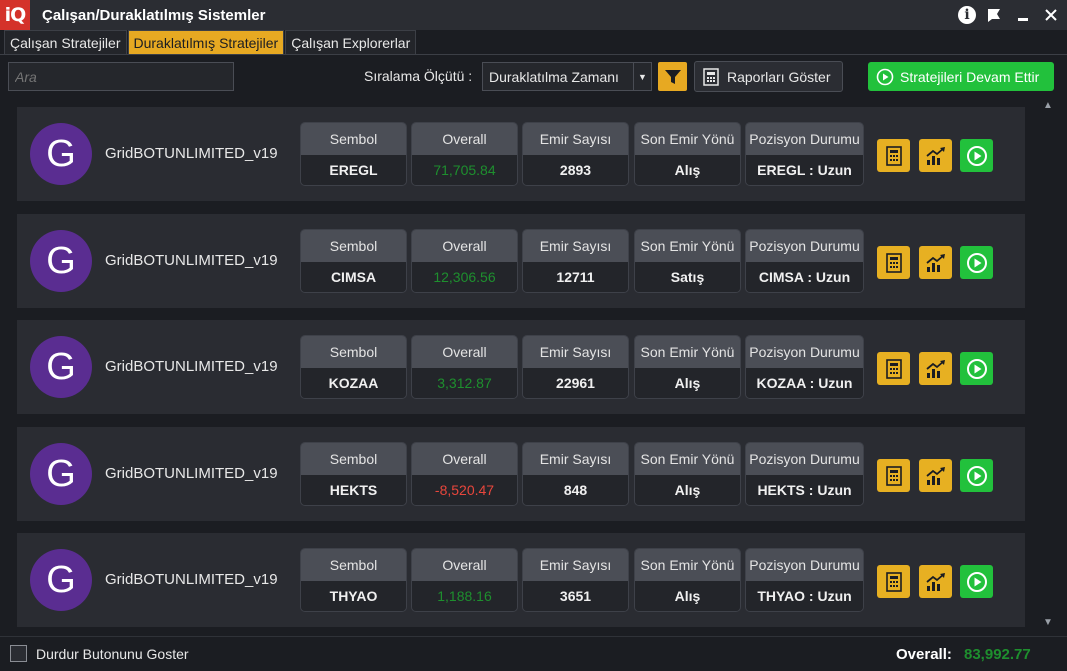 The height and width of the screenshot is (671, 1067). I want to click on position-cell: Pozisyon Durumu EREGL : Uzun, so click(804, 154).